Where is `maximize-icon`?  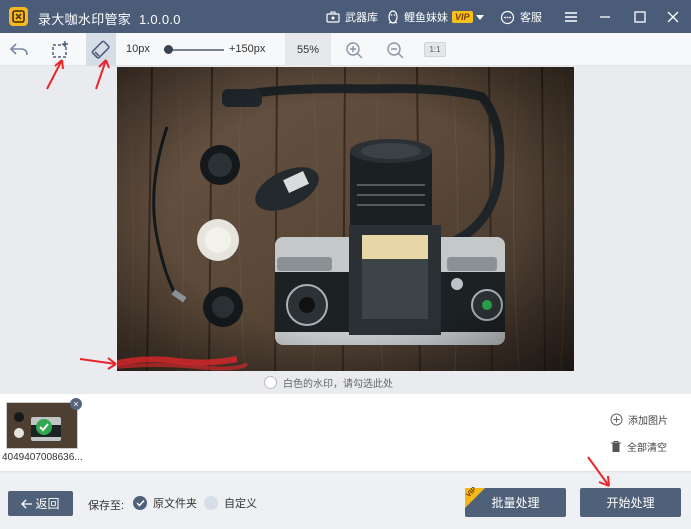 maximize-icon is located at coordinates (640, 17).